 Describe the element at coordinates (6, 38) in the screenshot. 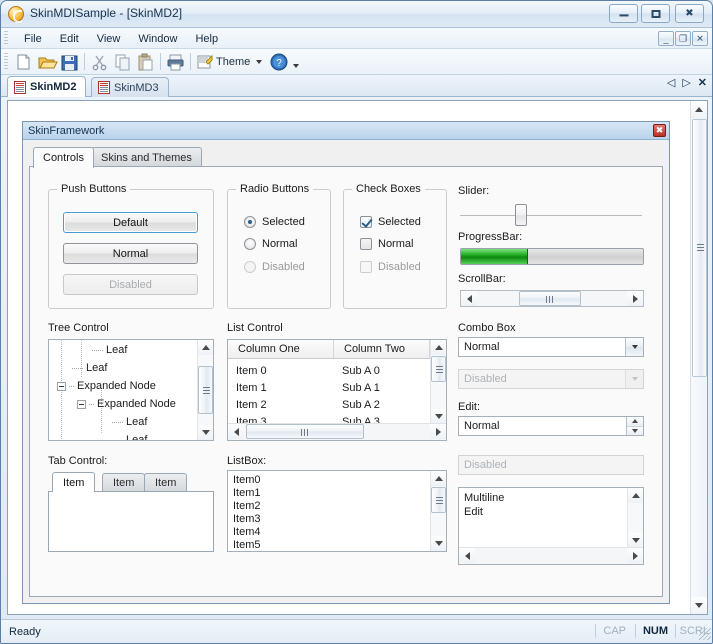

I see `menu-grip` at that location.